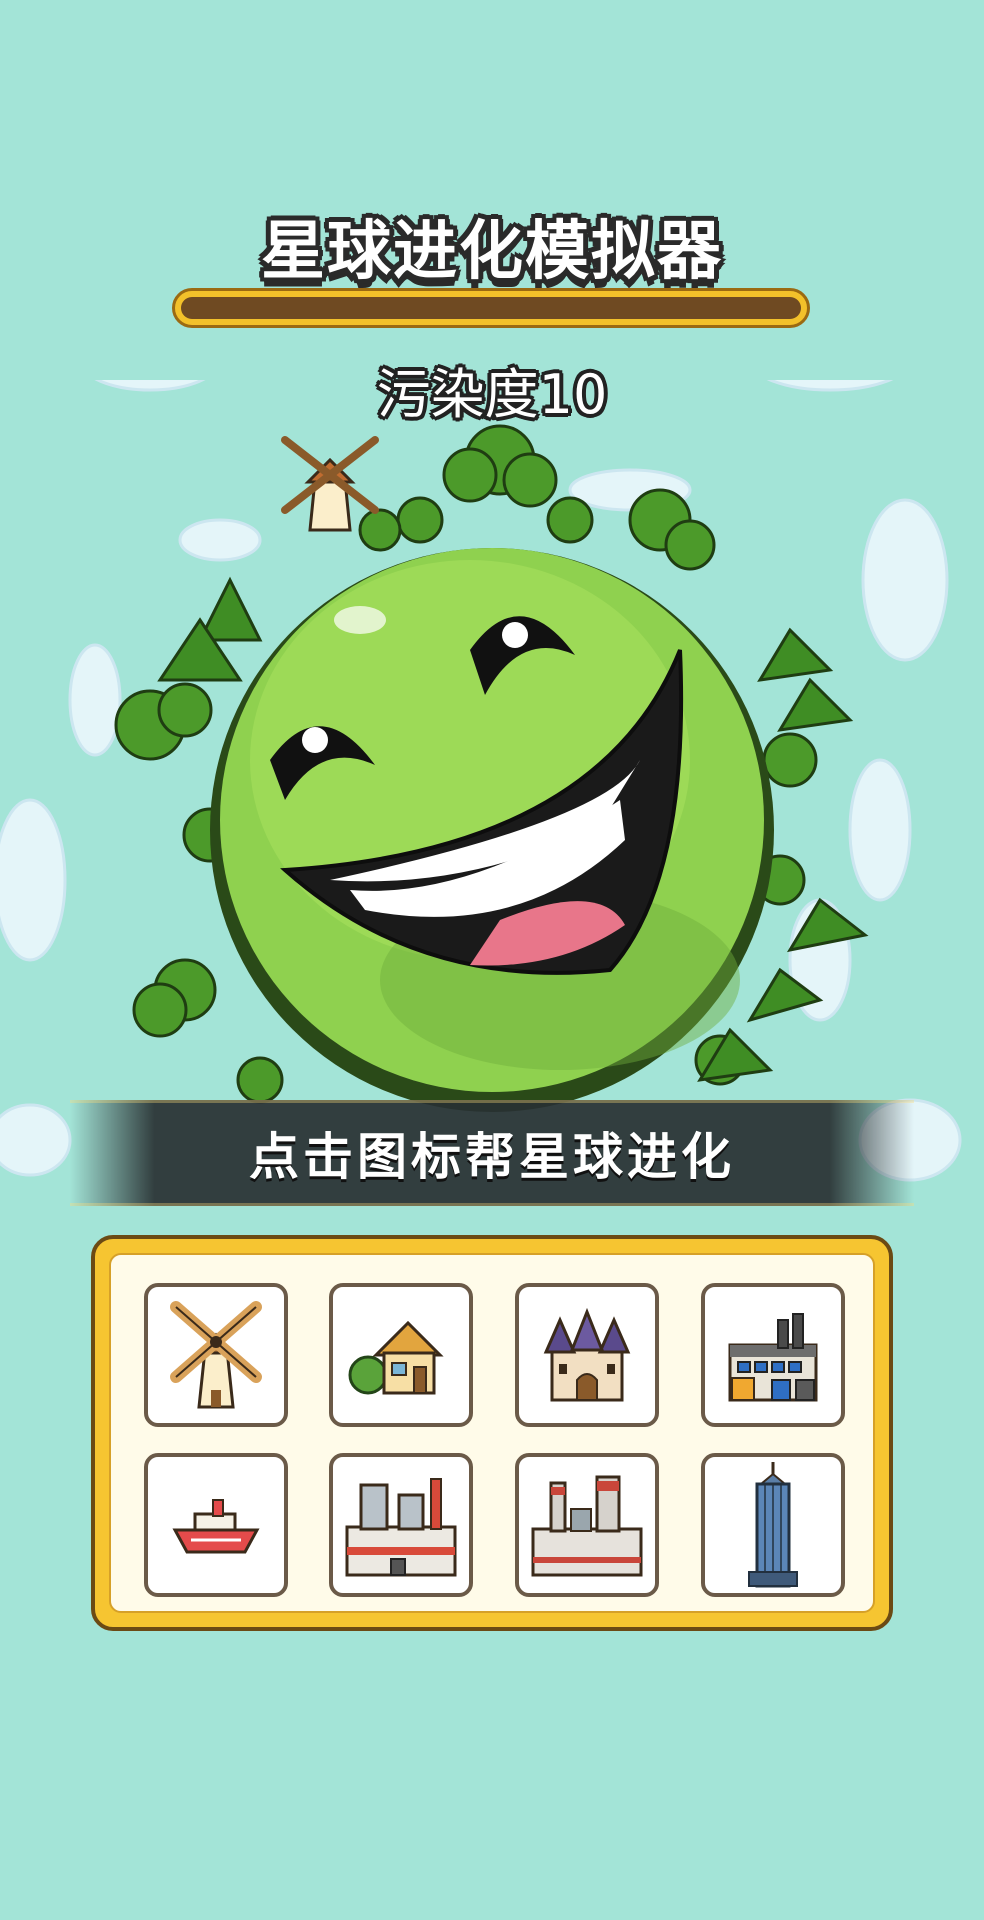 The image size is (984, 1920). What do you see at coordinates (492, 1157) in the screenshot?
I see `instruction-text: 点击图标帮星球进化` at bounding box center [492, 1157].